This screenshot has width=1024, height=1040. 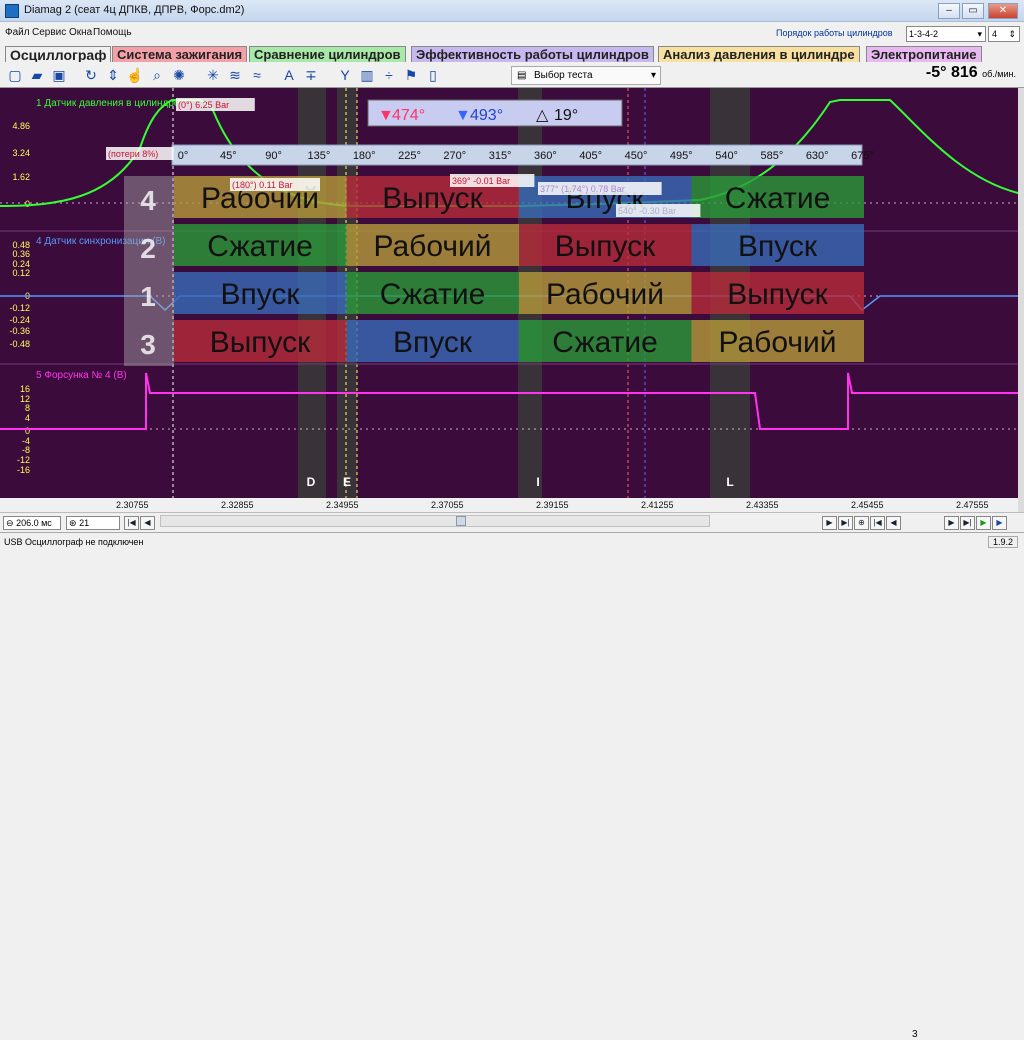 I want to click on split-icon: ÷, so click(x=389, y=75).